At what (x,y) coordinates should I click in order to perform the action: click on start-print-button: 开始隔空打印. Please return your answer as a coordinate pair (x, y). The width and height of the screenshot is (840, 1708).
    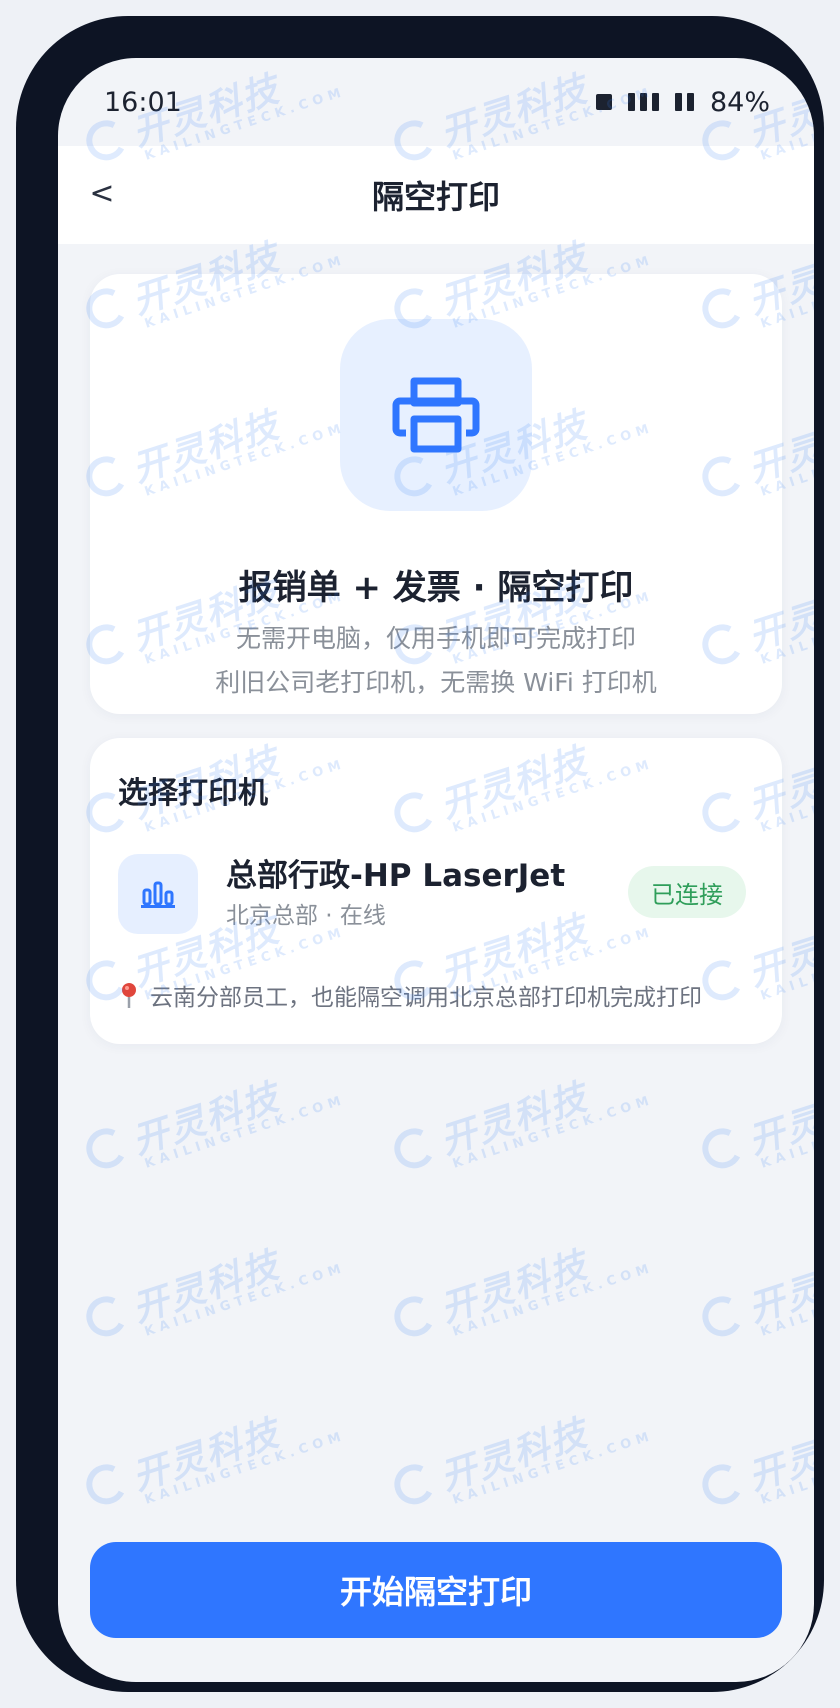
    Looking at the image, I should click on (436, 1590).